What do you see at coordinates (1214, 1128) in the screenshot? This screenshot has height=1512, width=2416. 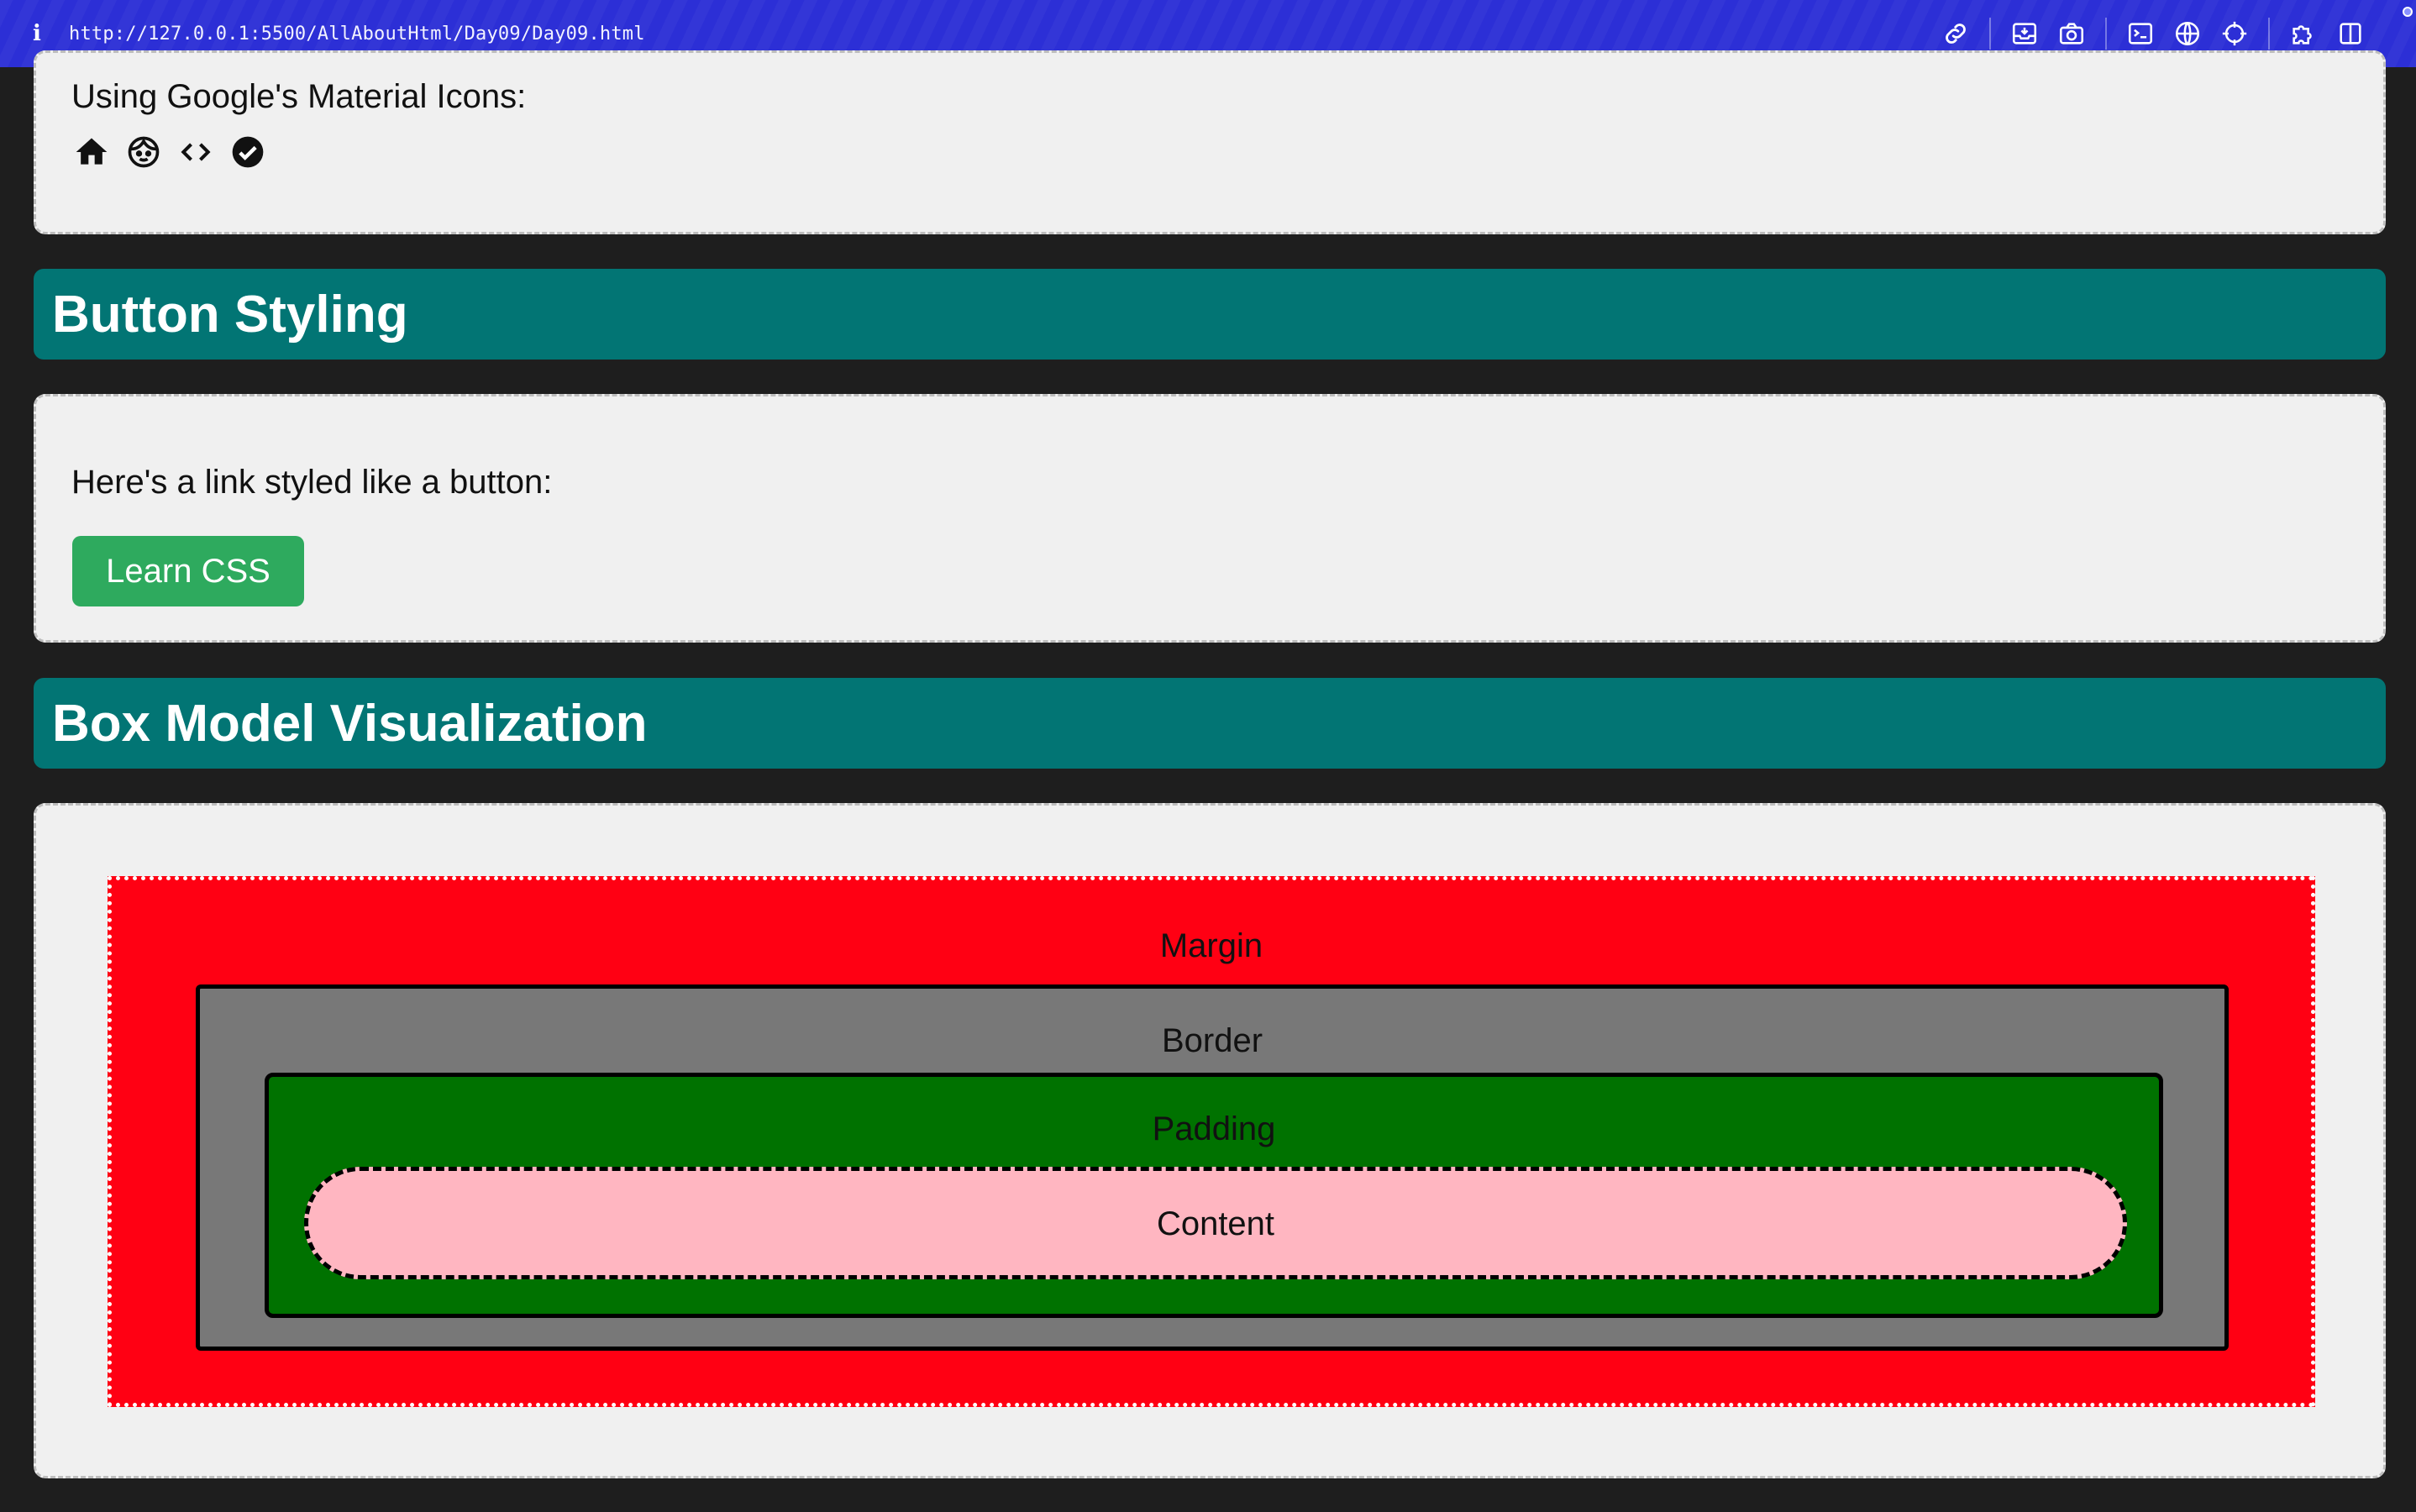 I see `padding-label: Padding` at bounding box center [1214, 1128].